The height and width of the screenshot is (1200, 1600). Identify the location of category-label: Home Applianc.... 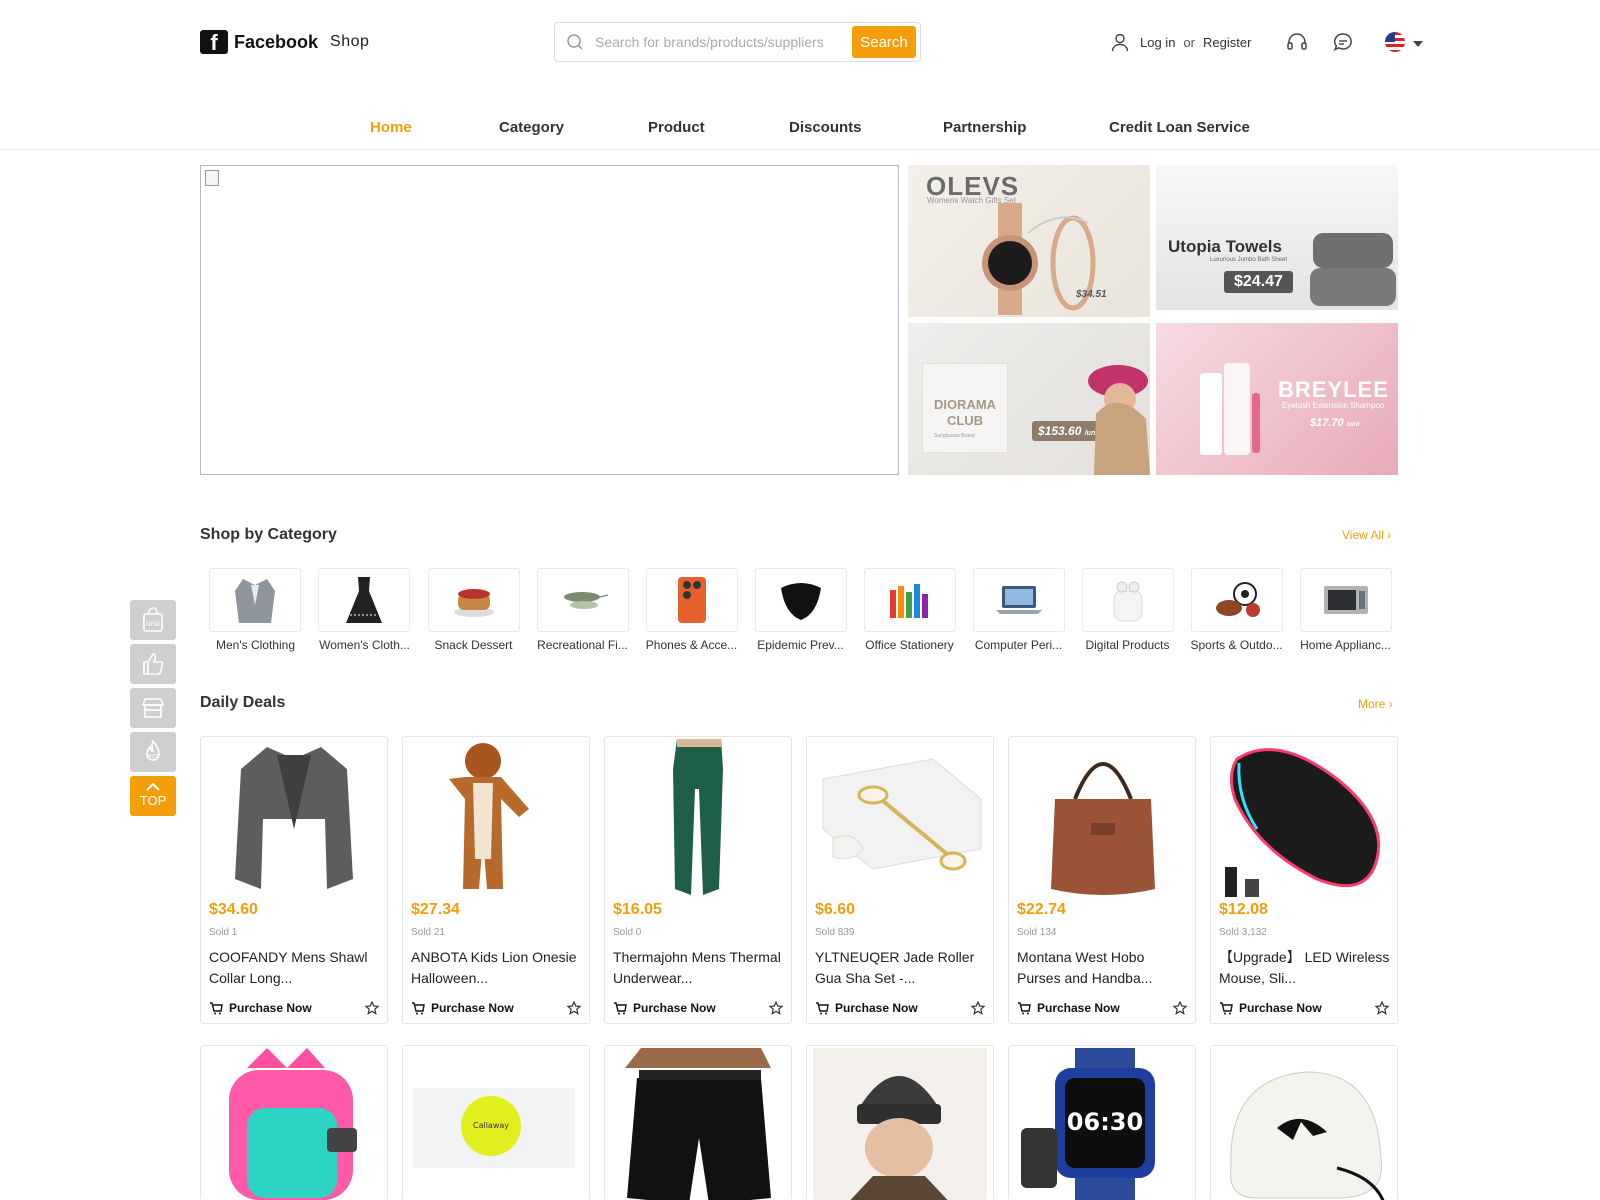
(1345, 645).